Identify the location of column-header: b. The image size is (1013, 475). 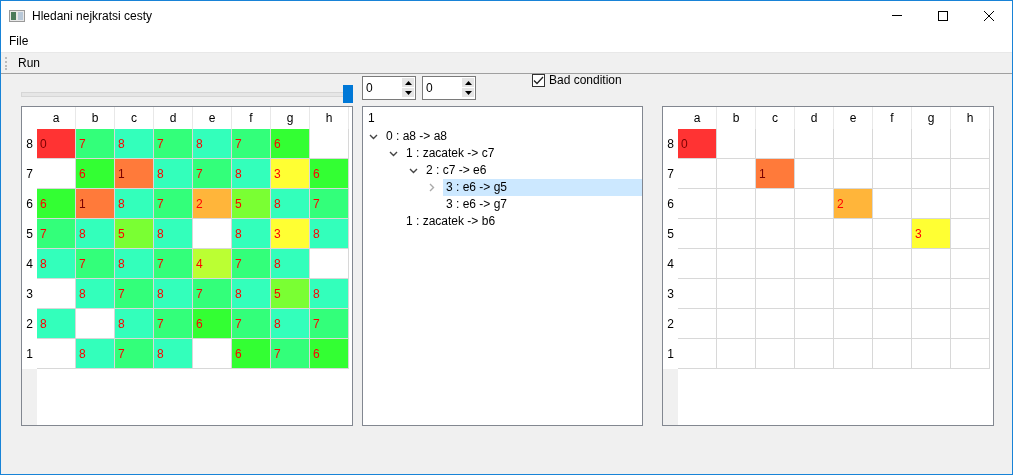
(736, 118).